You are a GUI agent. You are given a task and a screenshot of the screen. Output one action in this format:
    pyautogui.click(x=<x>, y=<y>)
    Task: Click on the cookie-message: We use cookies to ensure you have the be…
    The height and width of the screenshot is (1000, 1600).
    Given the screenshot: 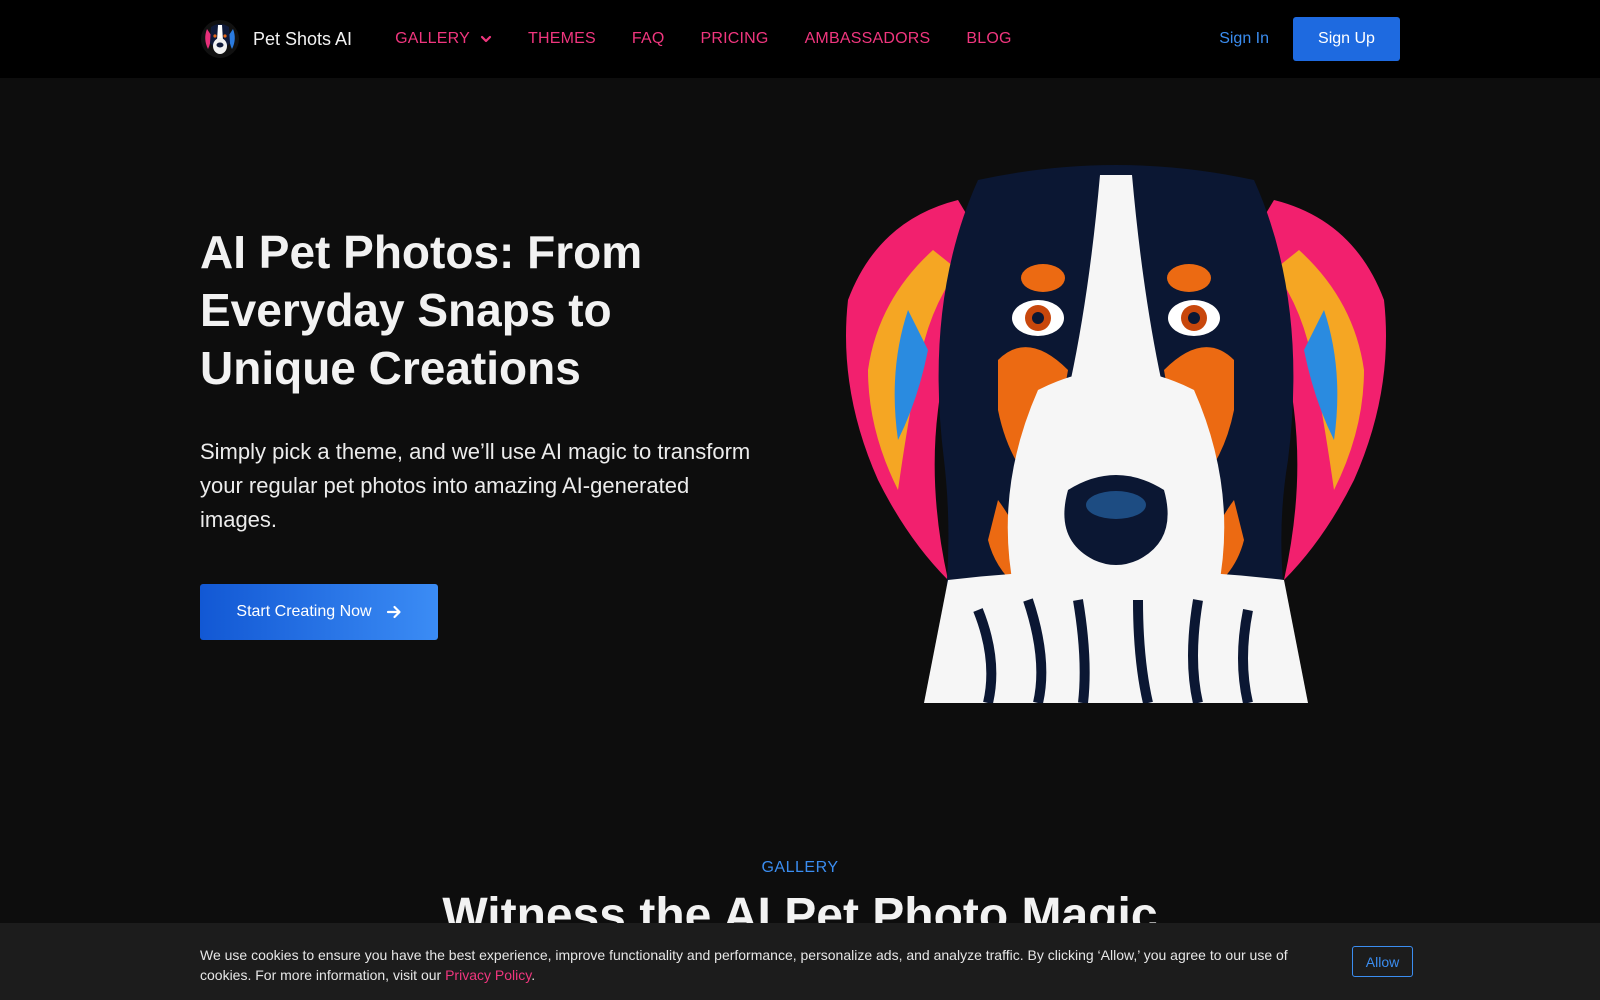 What is the action you would take?
    pyautogui.click(x=755, y=965)
    